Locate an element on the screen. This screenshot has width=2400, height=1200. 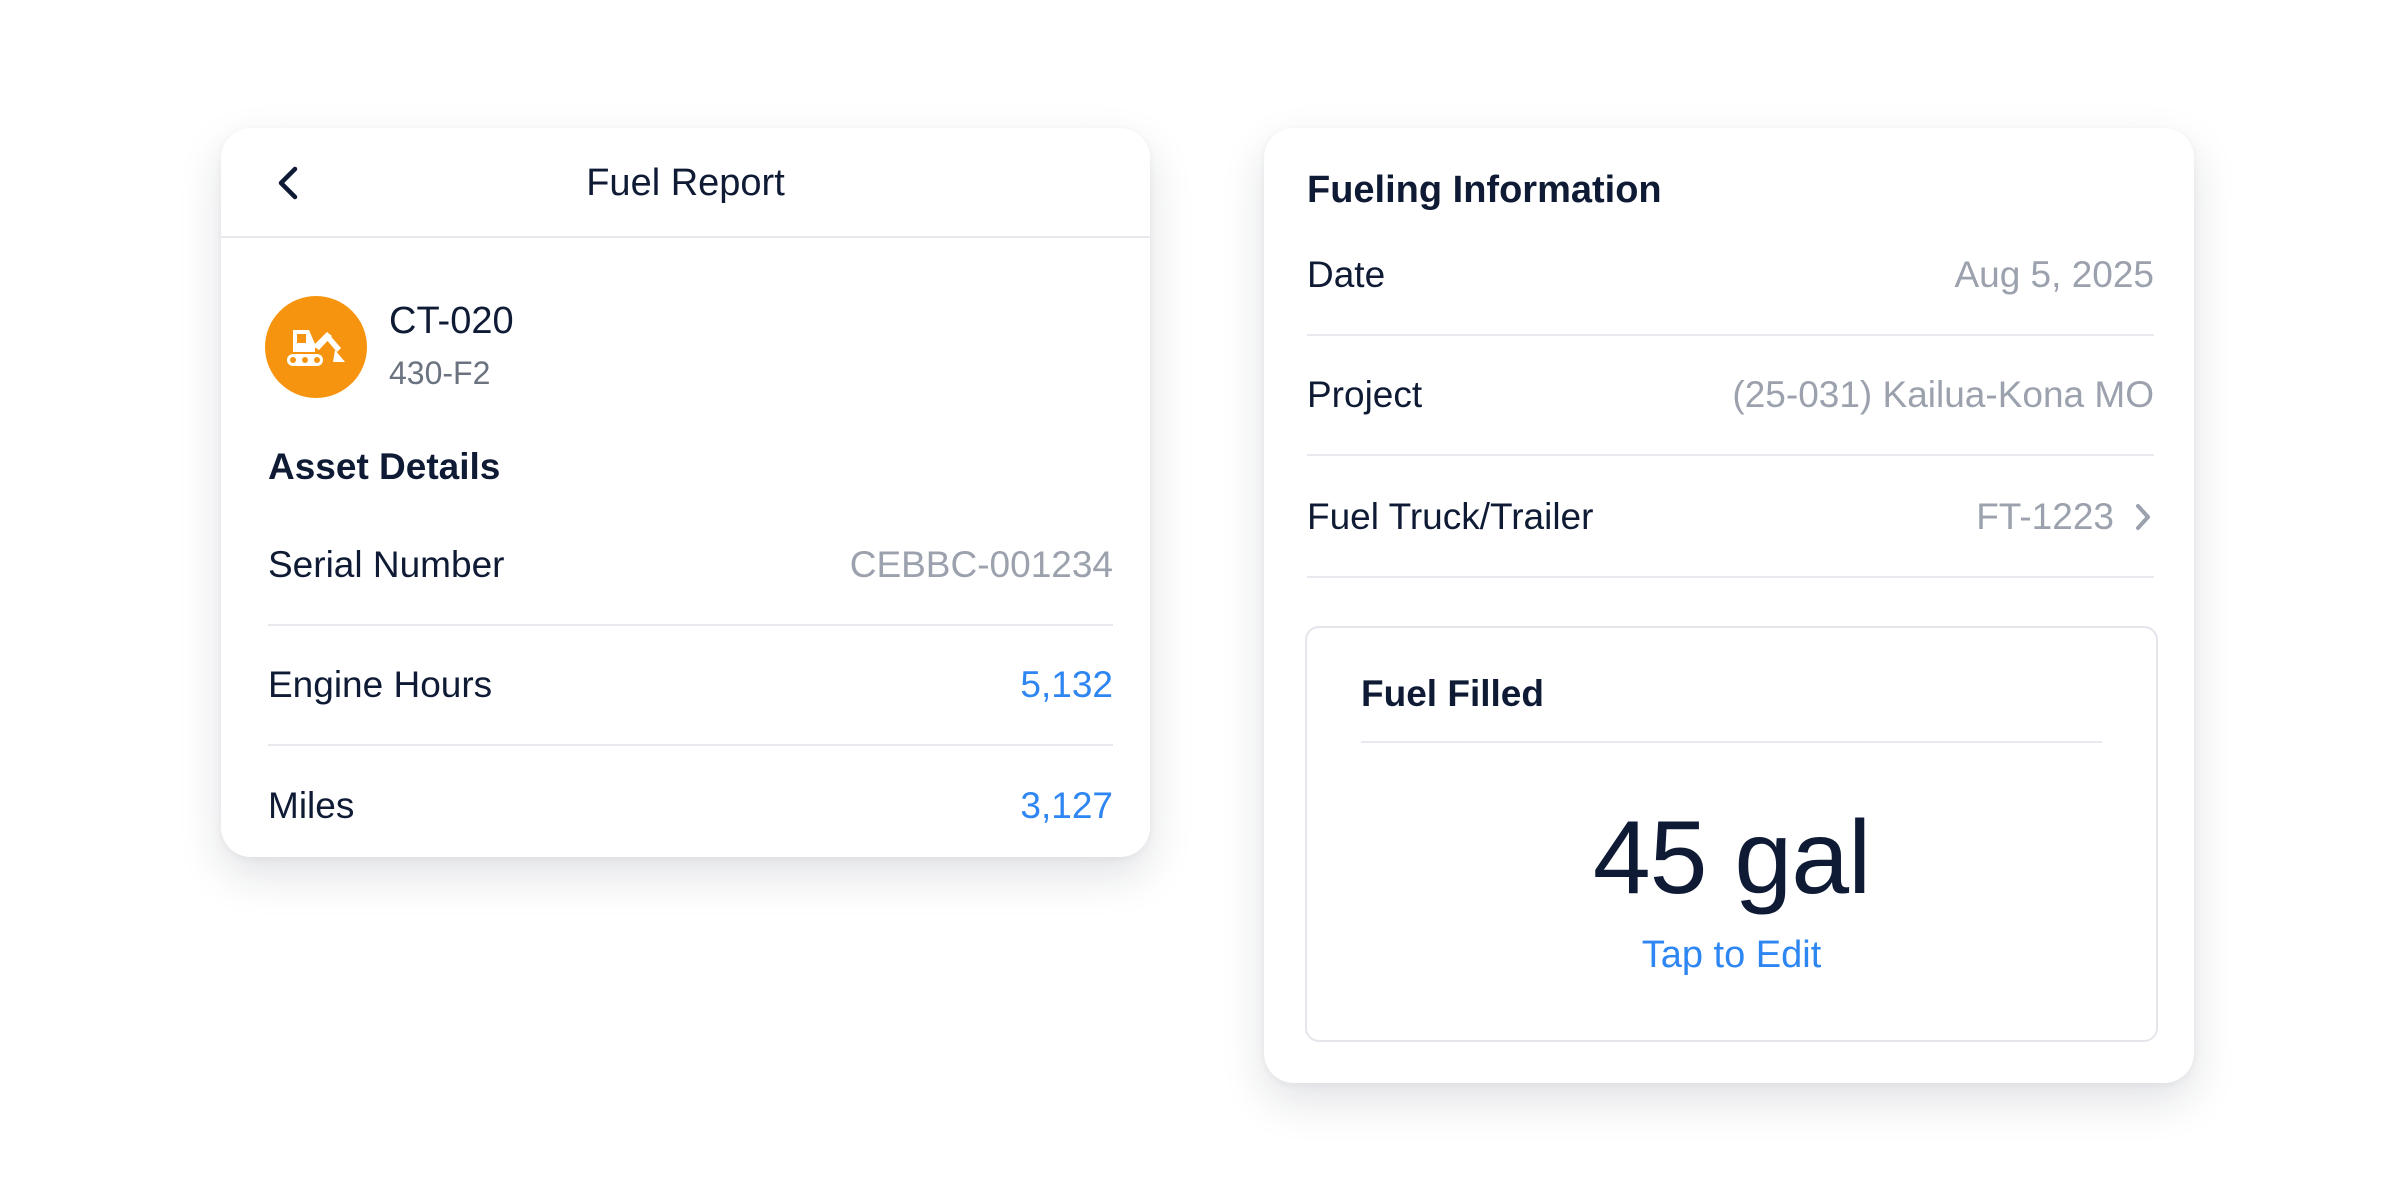
chevron-right-icon is located at coordinates (2143, 517).